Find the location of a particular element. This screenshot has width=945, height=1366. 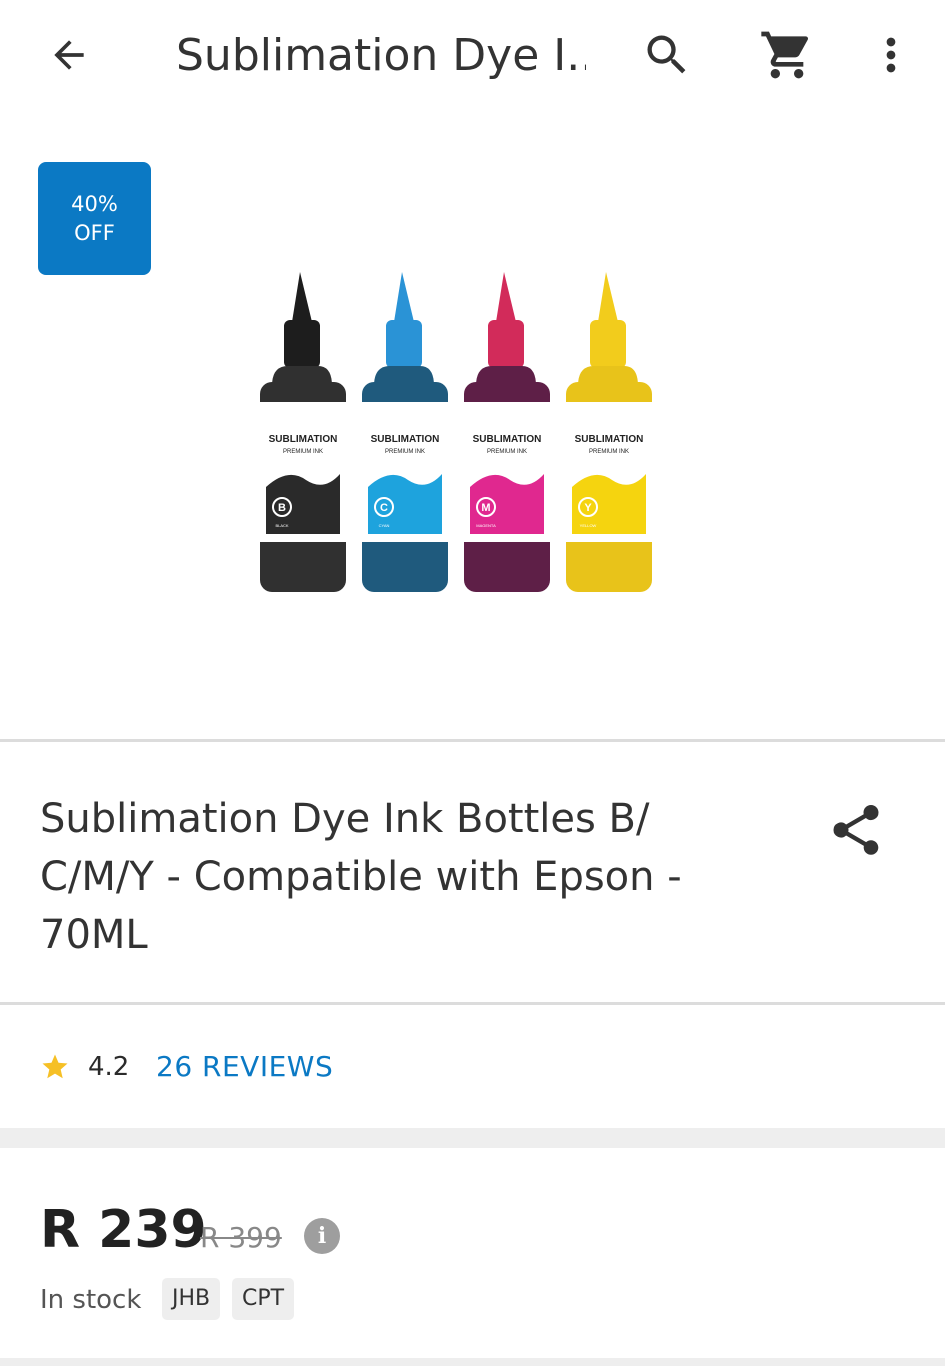

original-price: R 399 is located at coordinates (241, 1237).